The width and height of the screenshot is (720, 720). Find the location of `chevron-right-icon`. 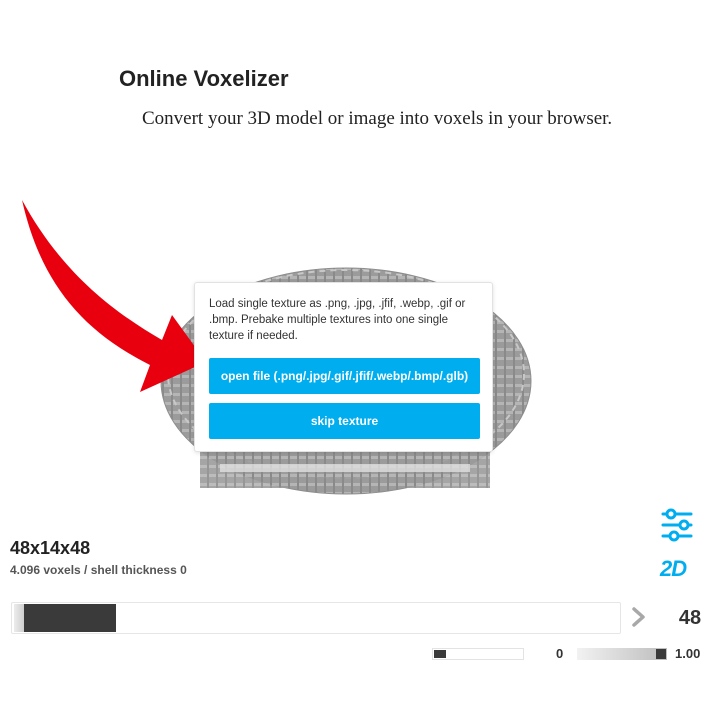

chevron-right-icon is located at coordinates (639, 617).